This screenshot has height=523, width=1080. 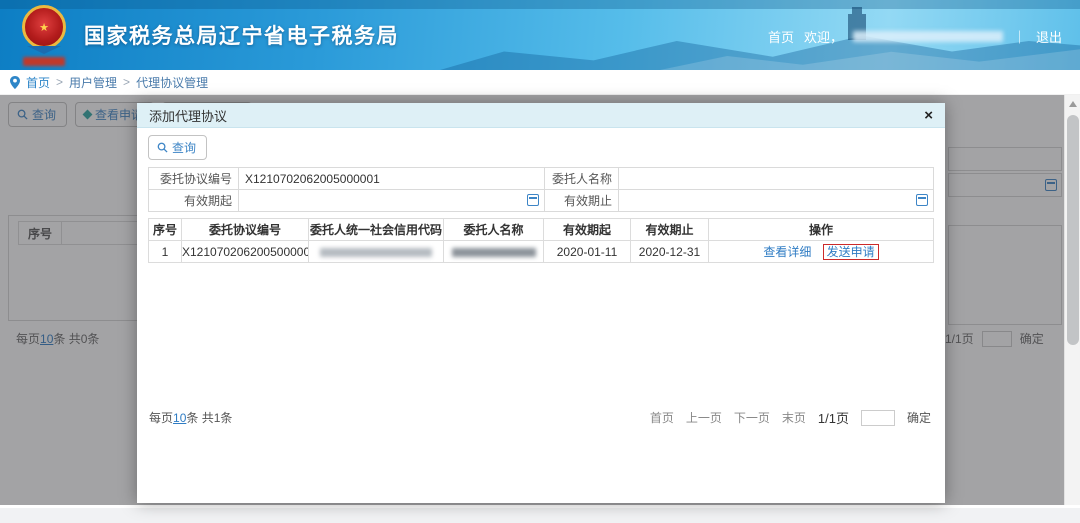 What do you see at coordinates (928, 115) in the screenshot?
I see `close-icon: ×` at bounding box center [928, 115].